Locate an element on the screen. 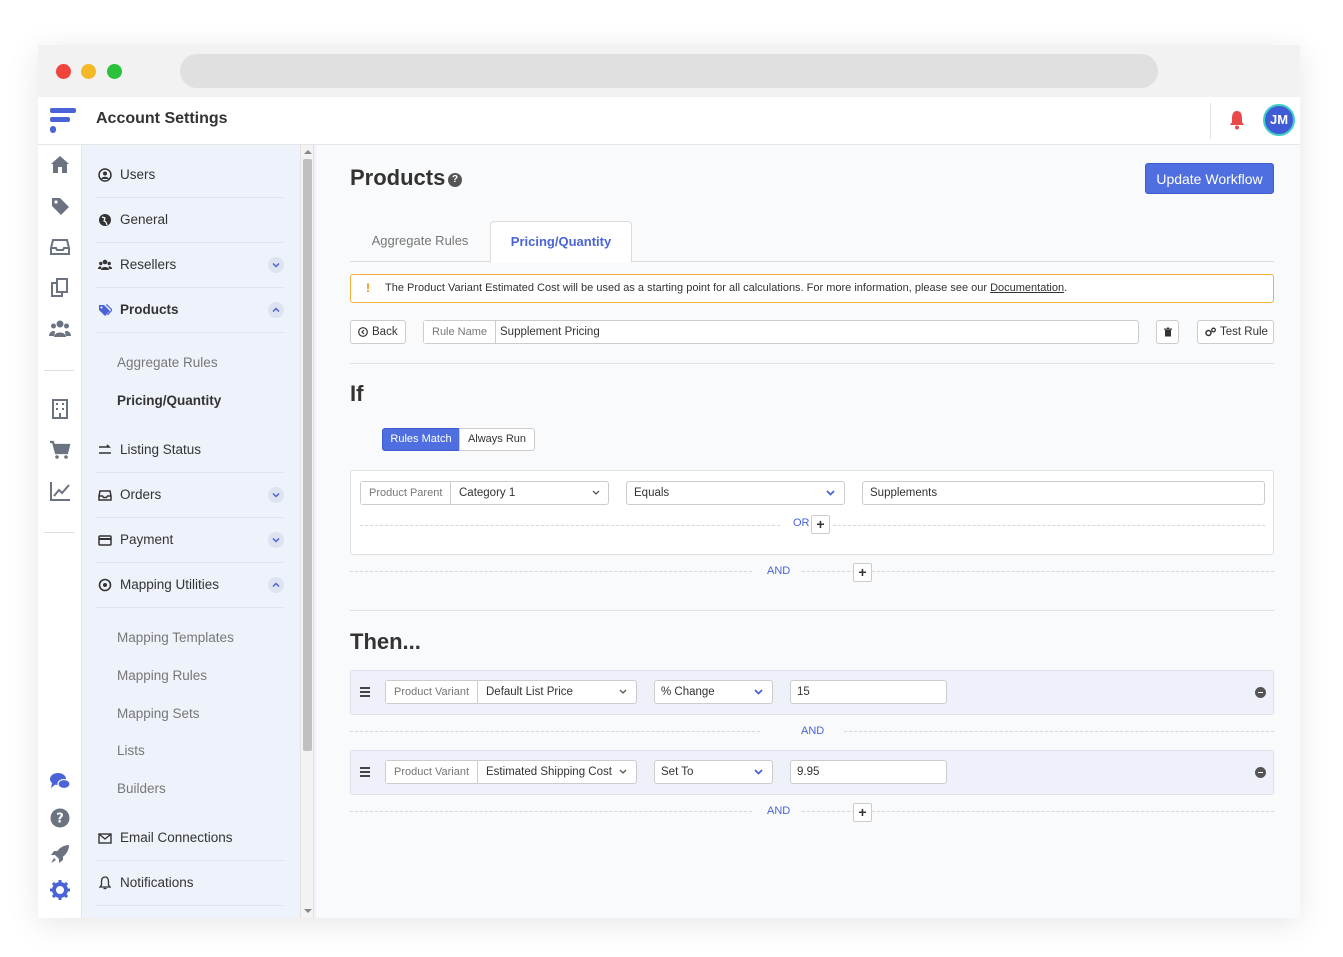 The image size is (1343, 957). rail-divider is located at coordinates (59, 370).